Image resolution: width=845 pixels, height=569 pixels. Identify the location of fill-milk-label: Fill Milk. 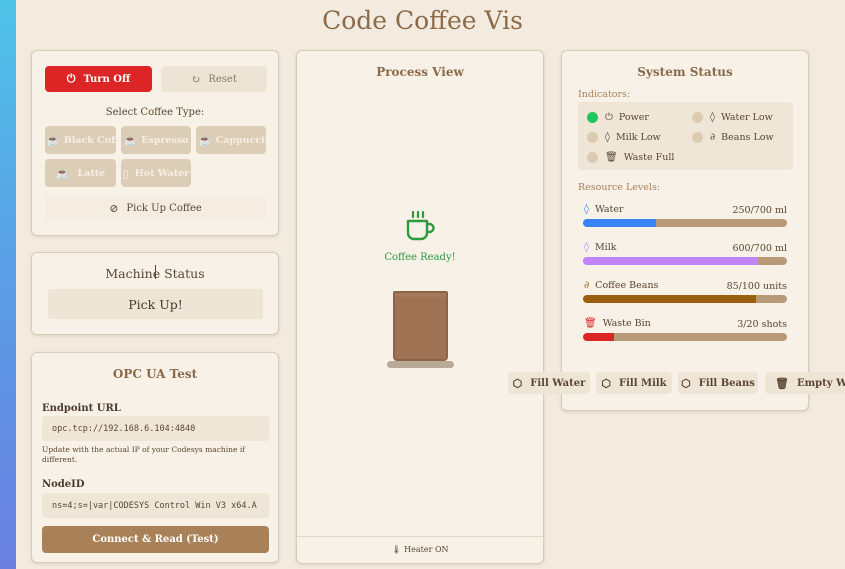
(643, 383).